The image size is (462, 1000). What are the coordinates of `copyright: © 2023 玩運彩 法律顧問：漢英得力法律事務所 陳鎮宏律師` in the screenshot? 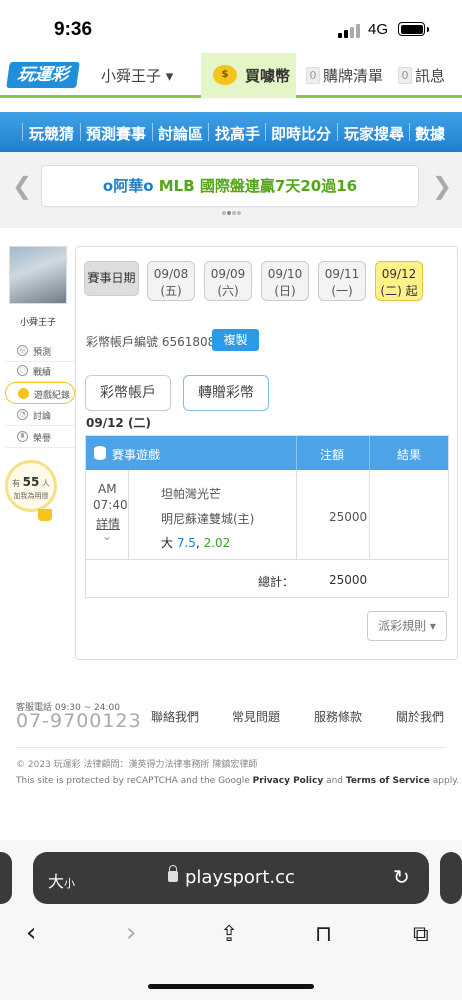 It's located at (137, 765).